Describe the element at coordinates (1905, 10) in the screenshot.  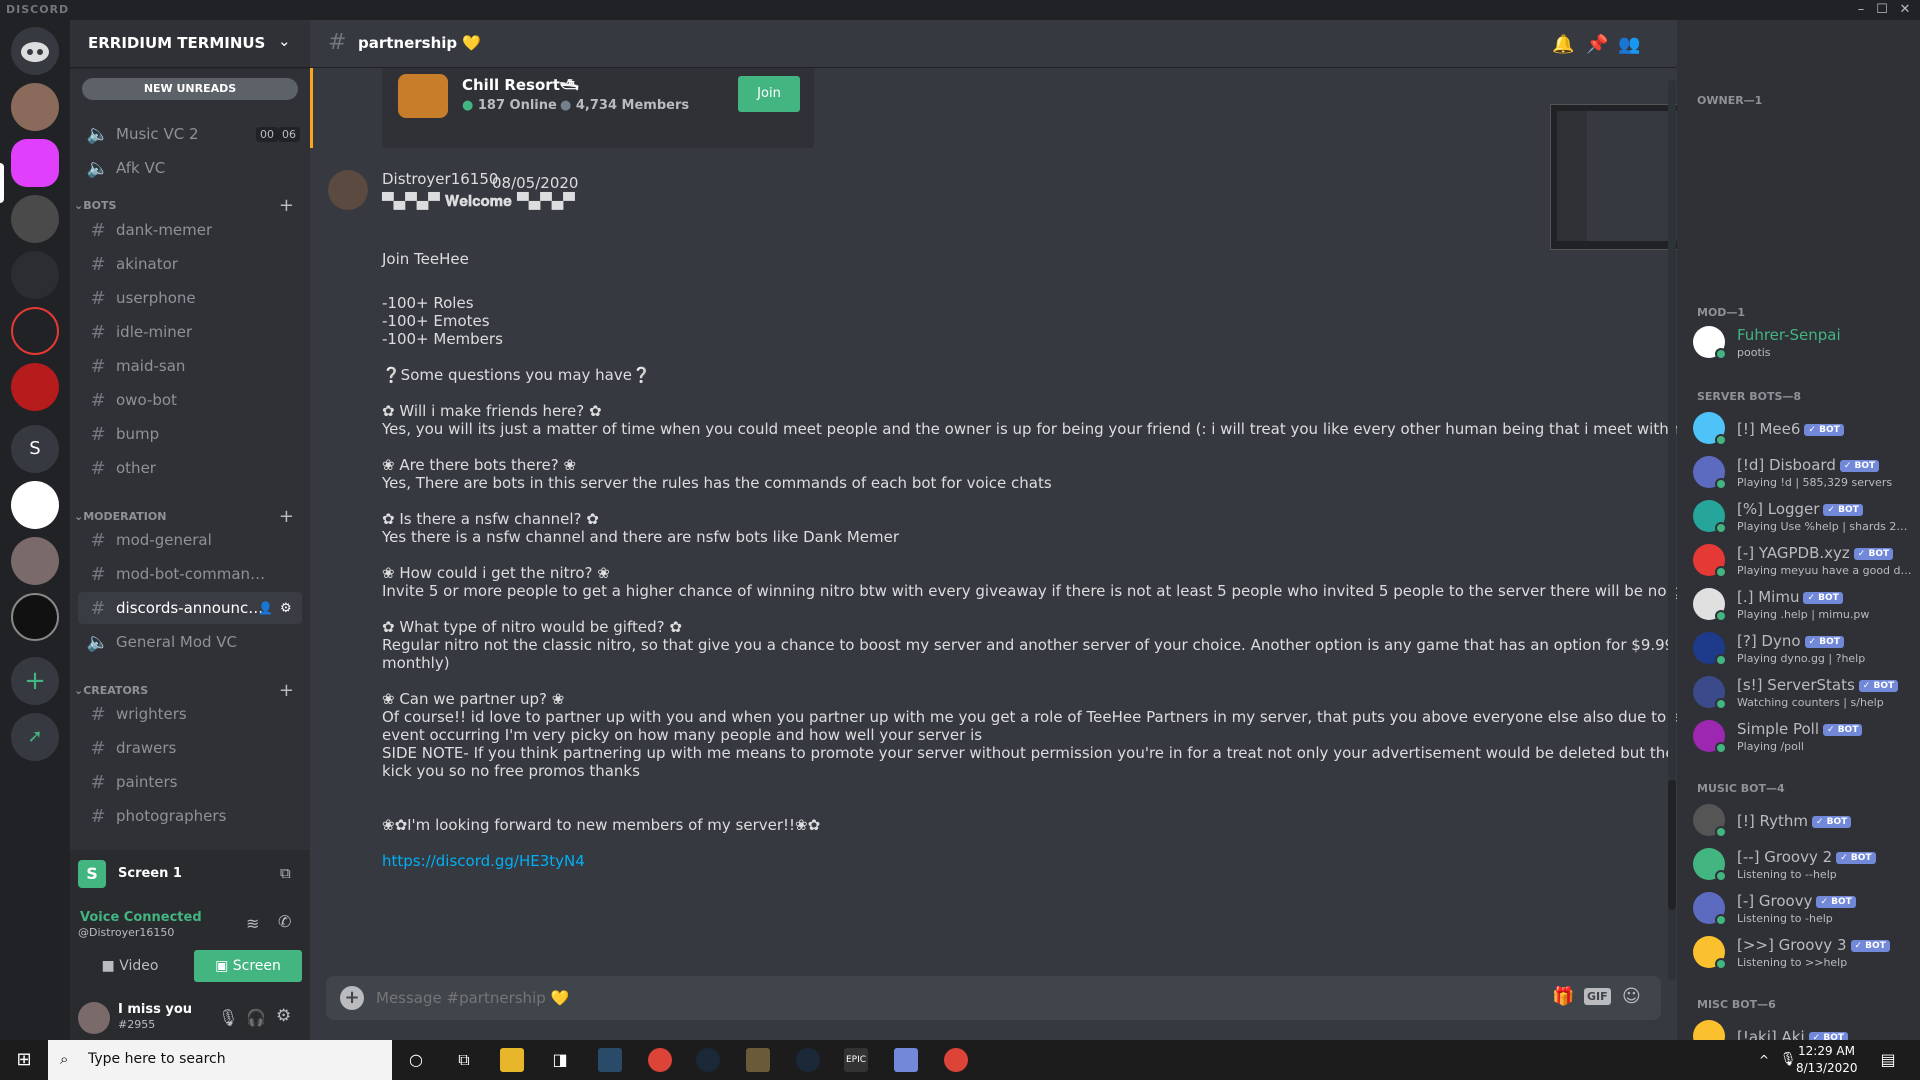
I see `close-icon: ✕` at that location.